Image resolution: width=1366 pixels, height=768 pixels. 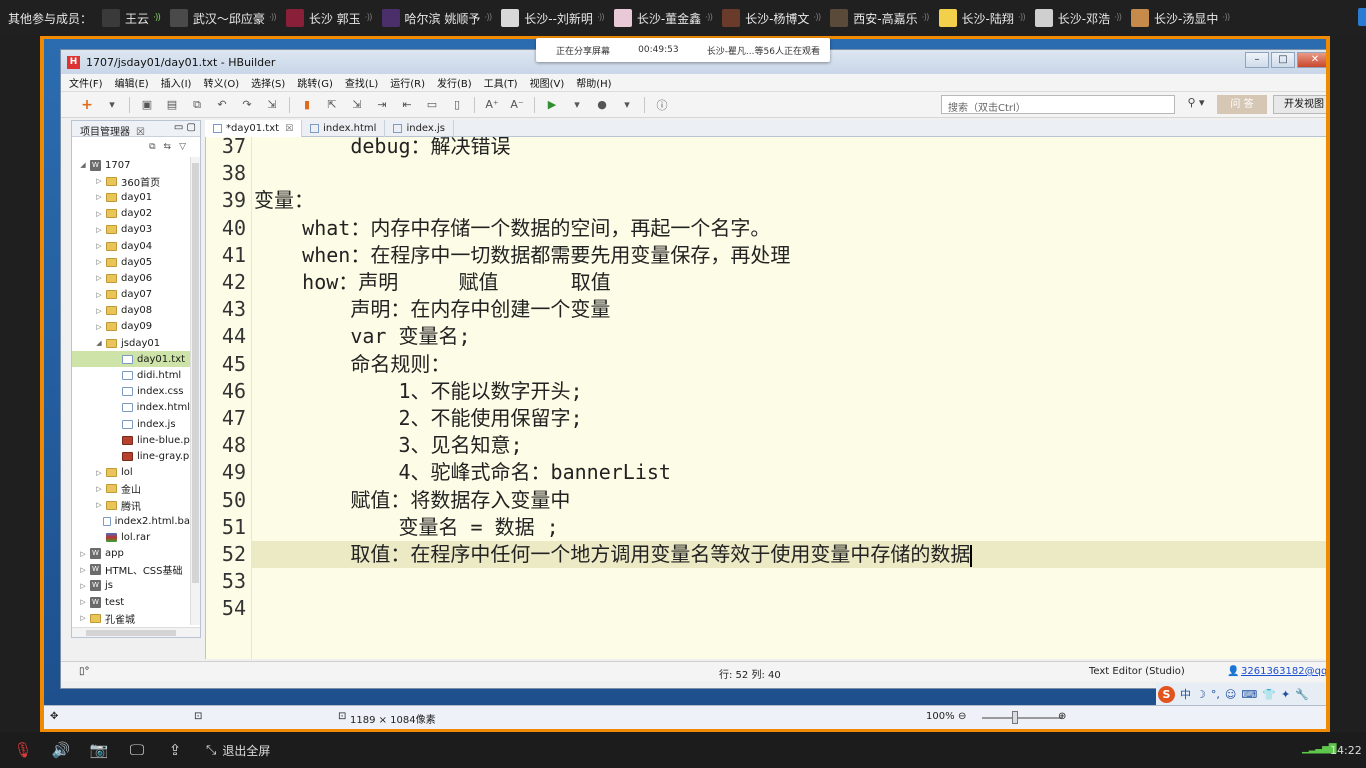 What do you see at coordinates (382, 148) in the screenshot?
I see `code-line: debug：解决错误` at bounding box center [382, 148].